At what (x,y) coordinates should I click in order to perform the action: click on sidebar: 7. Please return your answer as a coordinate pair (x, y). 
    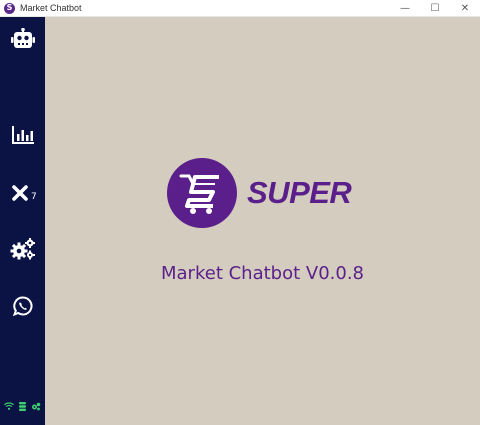
    Looking at the image, I should click on (22, 221).